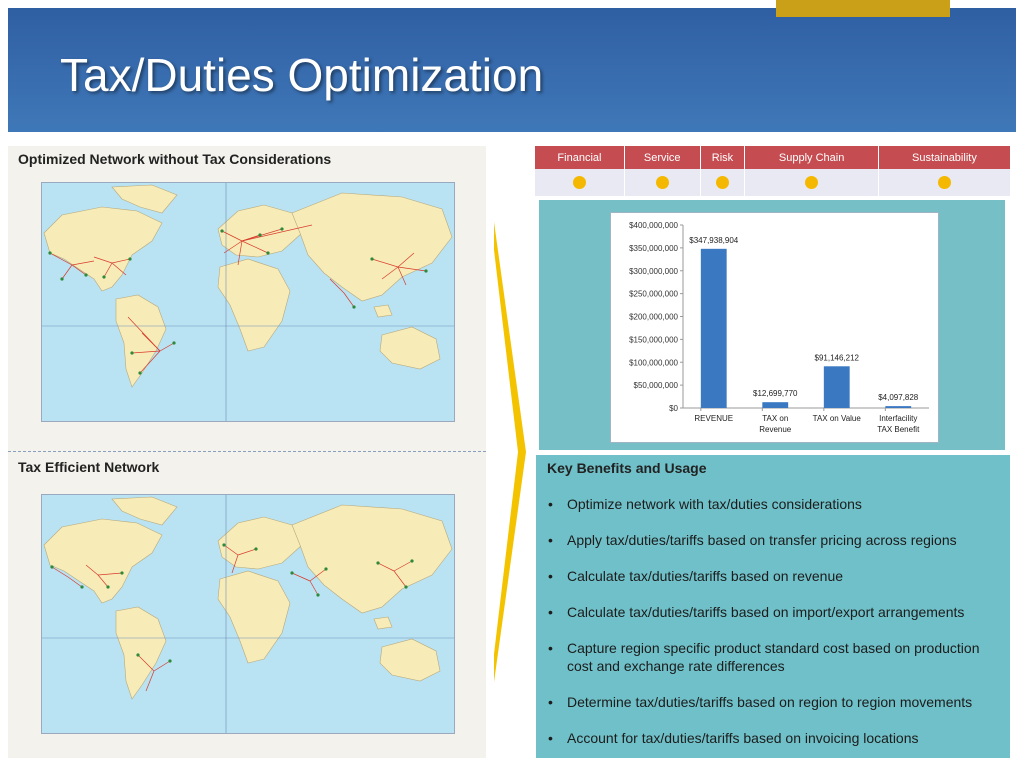  I want to click on category-sustainability: Sustainability, so click(945, 157).